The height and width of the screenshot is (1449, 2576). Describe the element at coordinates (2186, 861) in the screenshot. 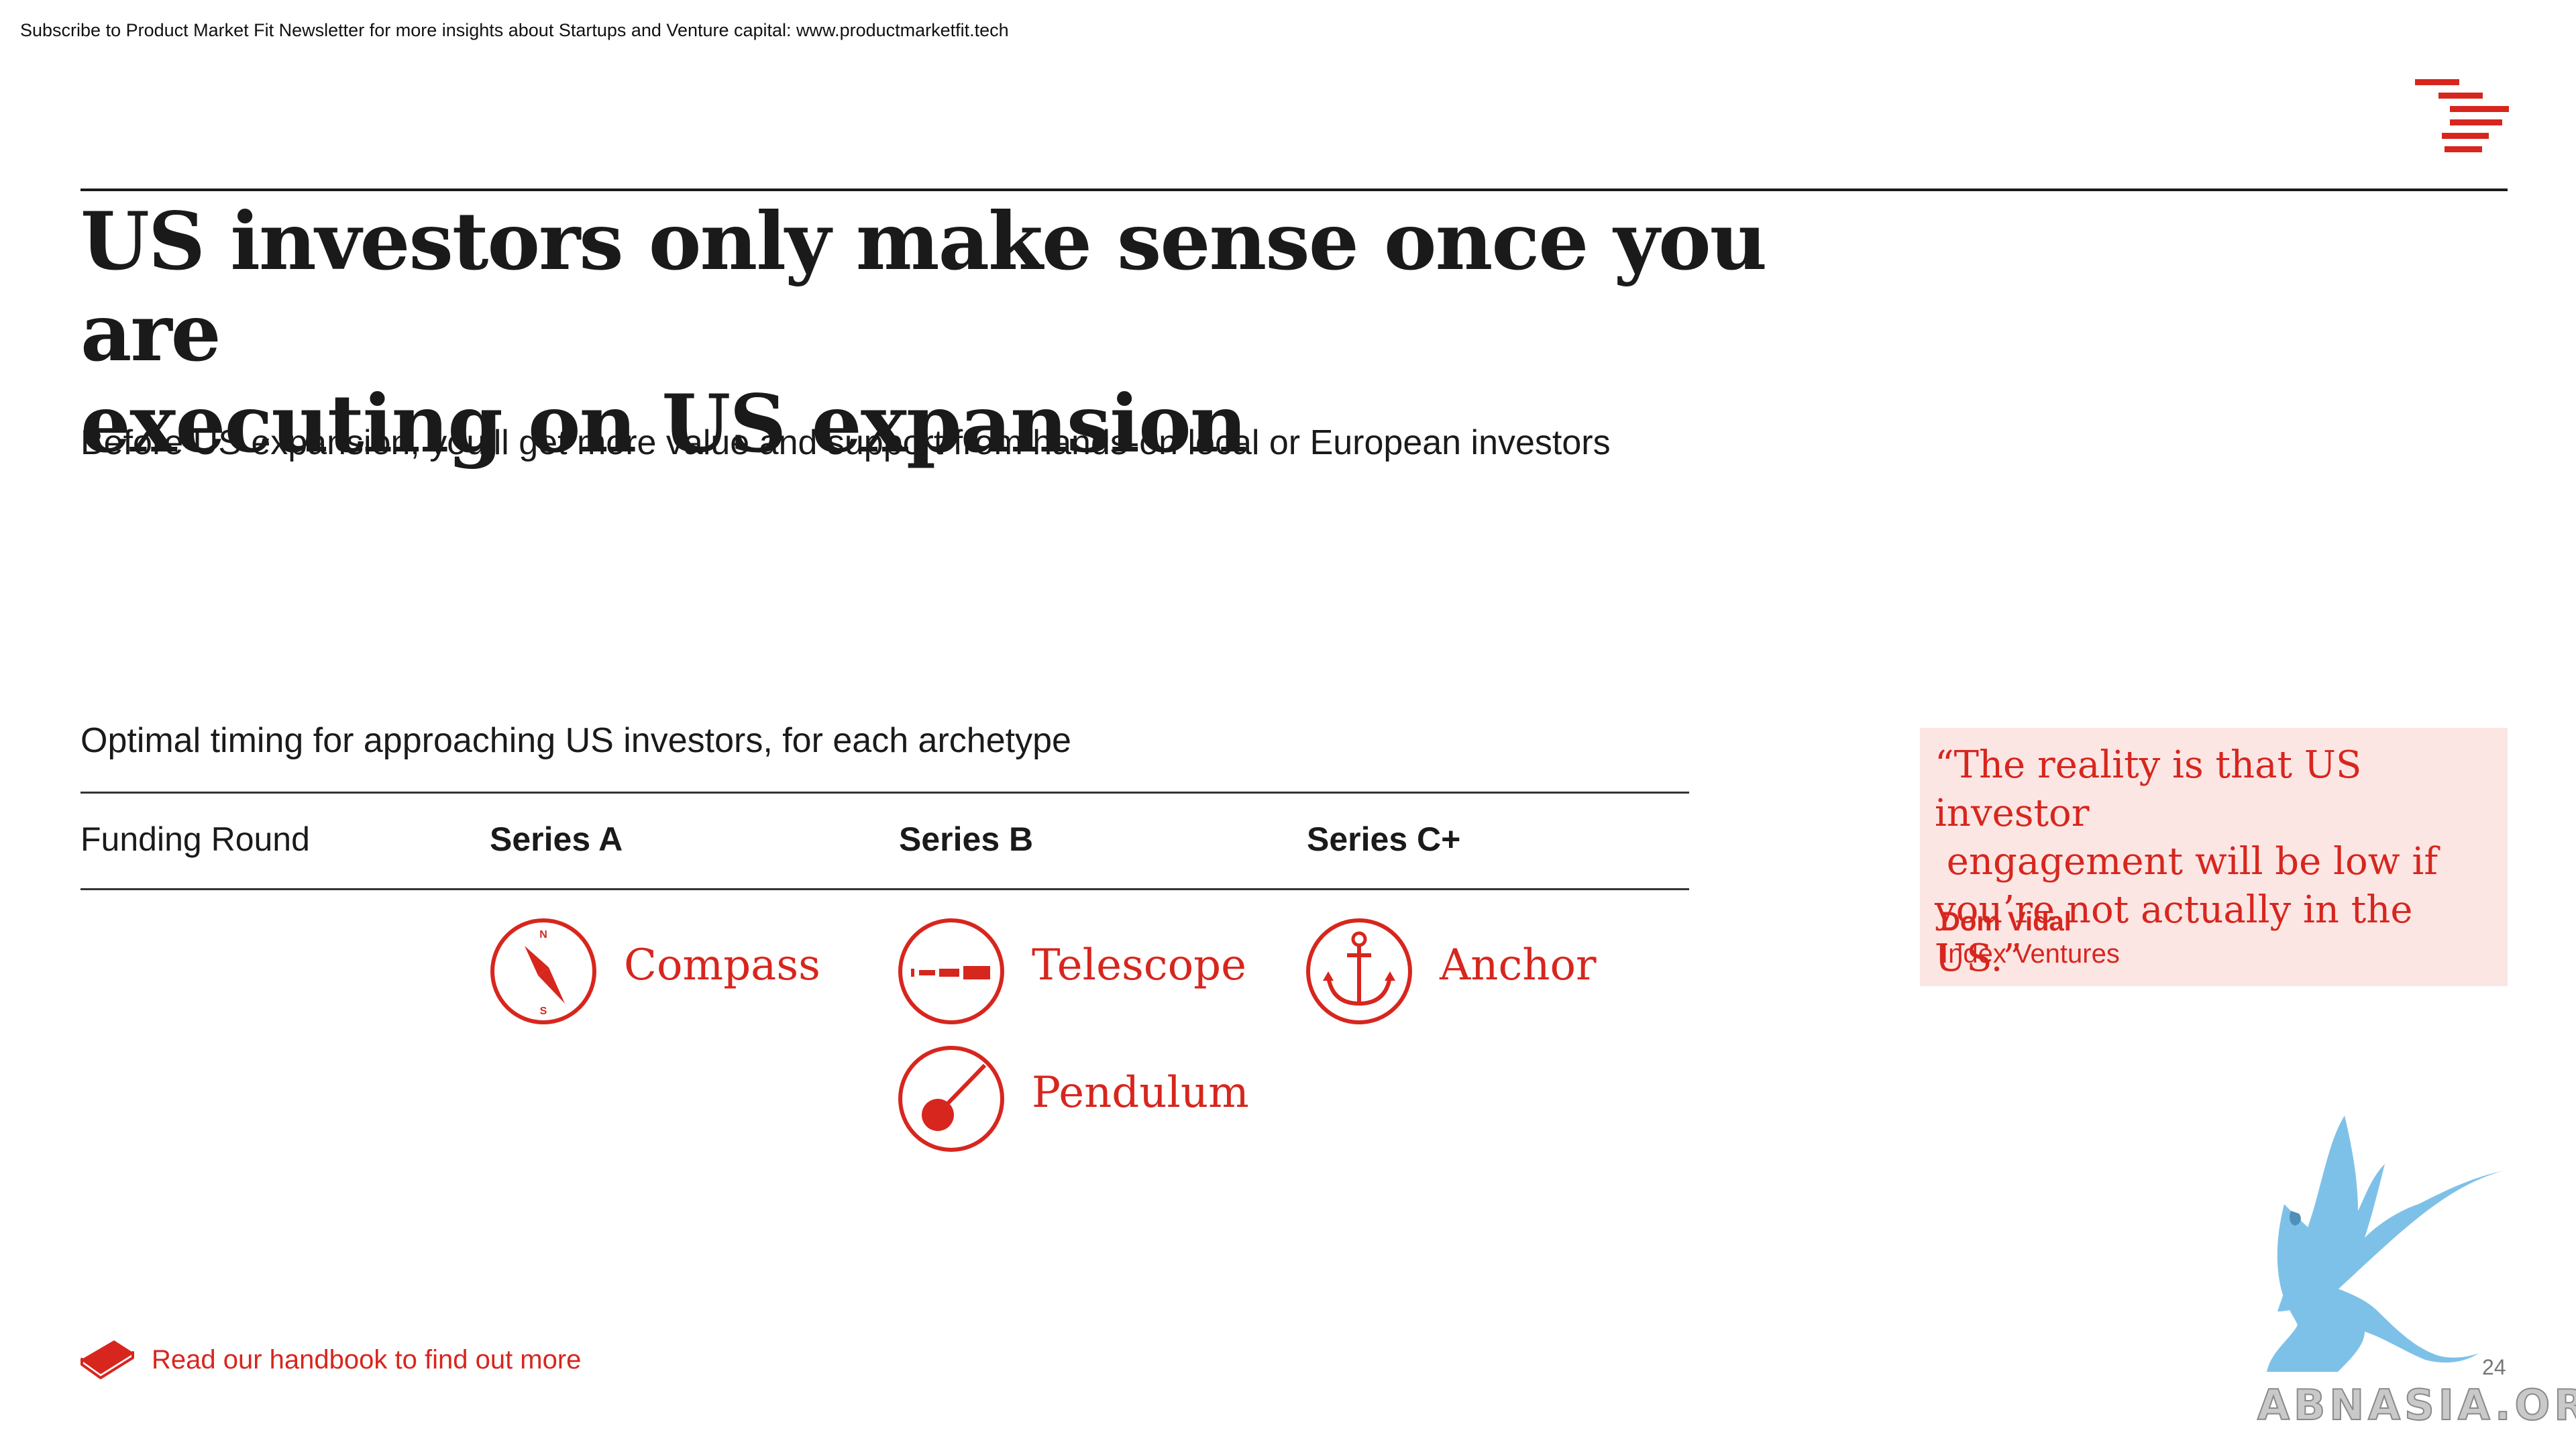

I see `quote-line-2: engagement will be low if` at that location.